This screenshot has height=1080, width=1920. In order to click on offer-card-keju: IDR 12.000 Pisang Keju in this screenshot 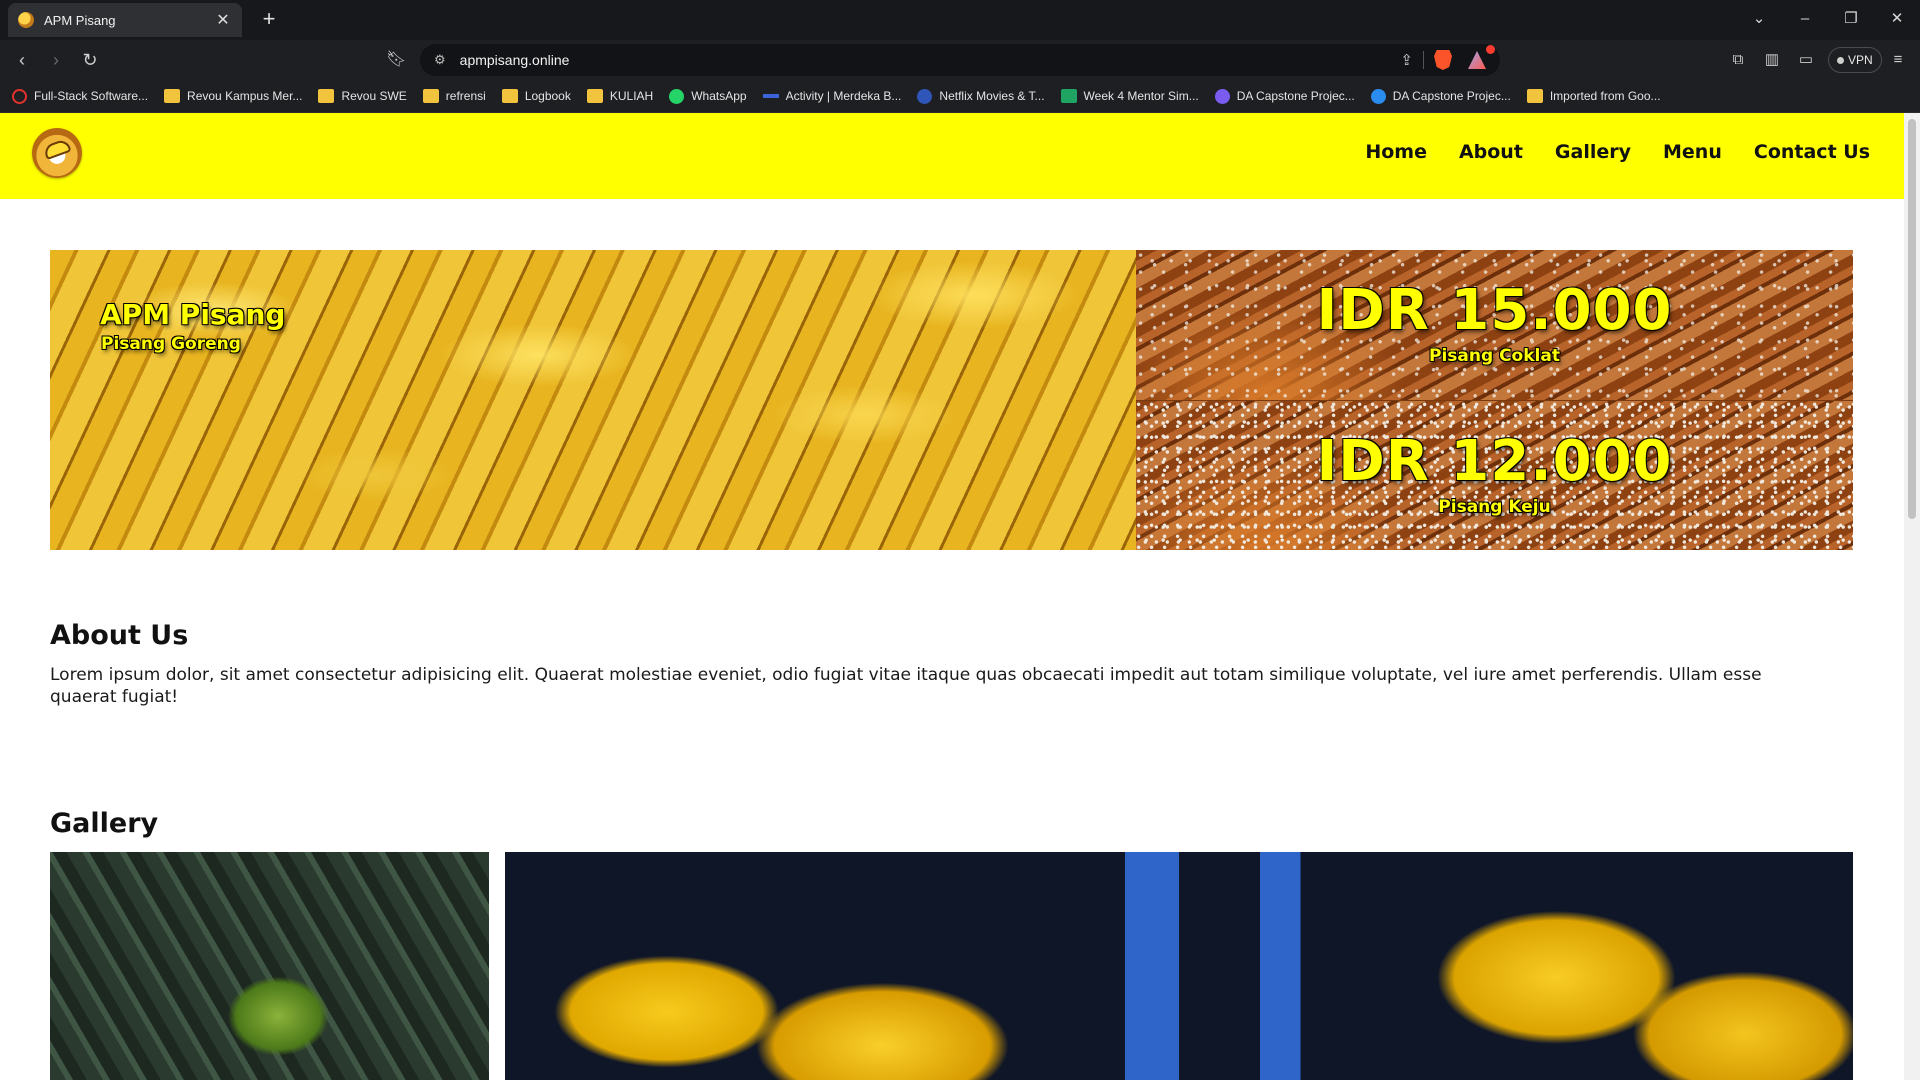, I will do `click(1494, 475)`.